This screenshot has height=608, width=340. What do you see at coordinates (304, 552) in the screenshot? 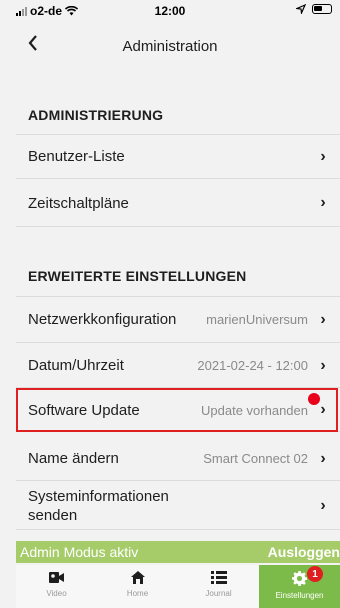
I see `logout-button: Ausloggen` at bounding box center [304, 552].